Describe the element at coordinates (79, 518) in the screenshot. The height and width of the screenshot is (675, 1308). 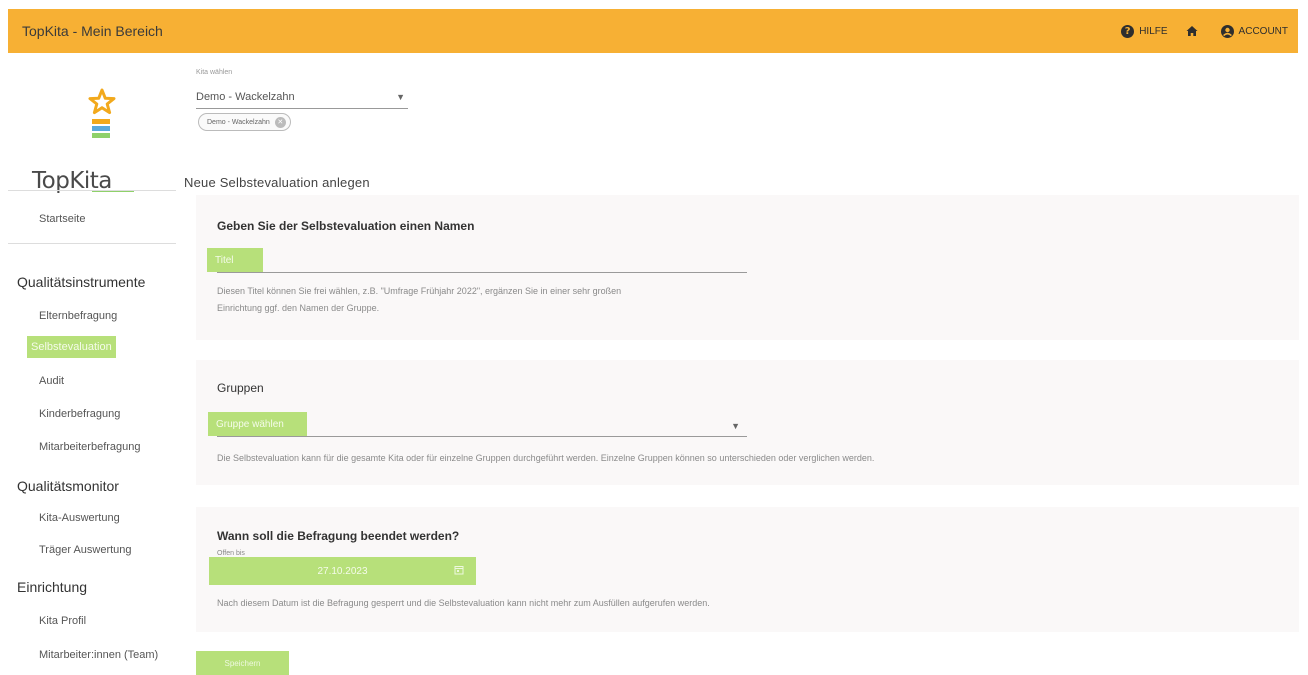
I see `sidebar-item-kita-auswertung: Kita-Auswertung` at that location.